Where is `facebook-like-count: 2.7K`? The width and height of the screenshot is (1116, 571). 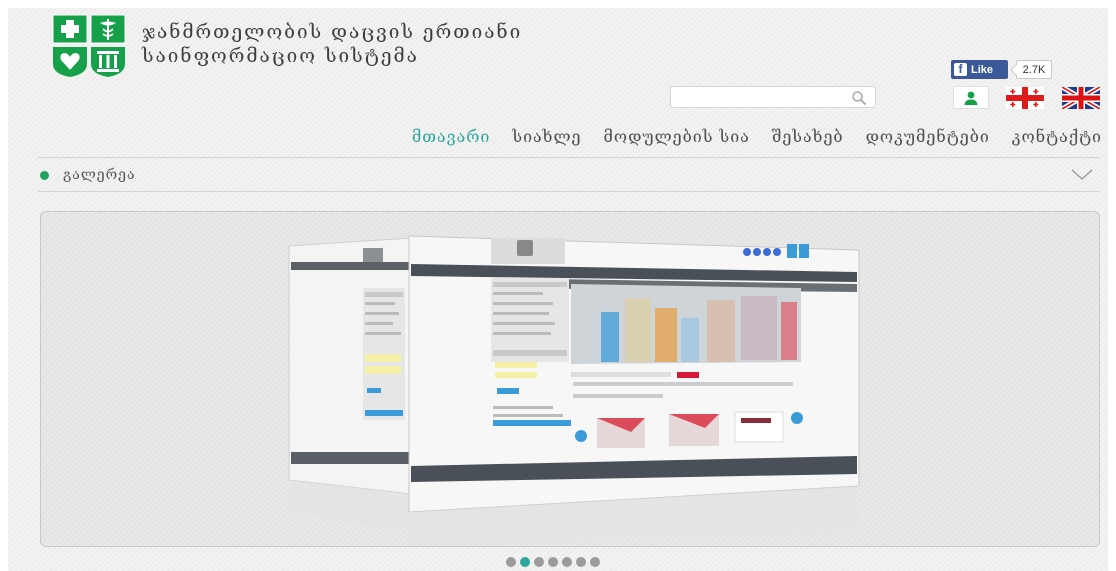 facebook-like-count: 2.7K is located at coordinates (1034, 69).